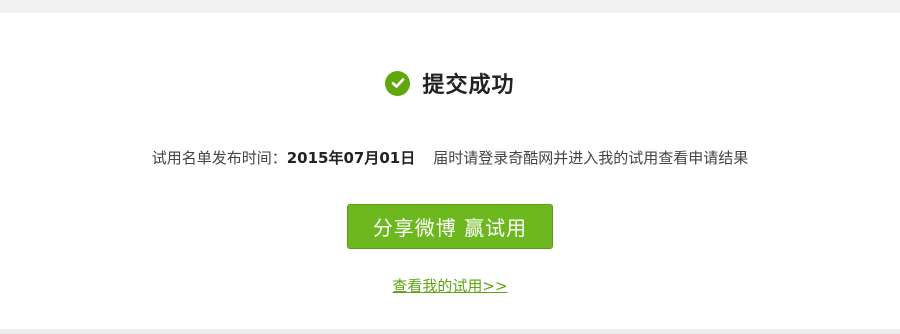  I want to click on top-strip, so click(450, 6).